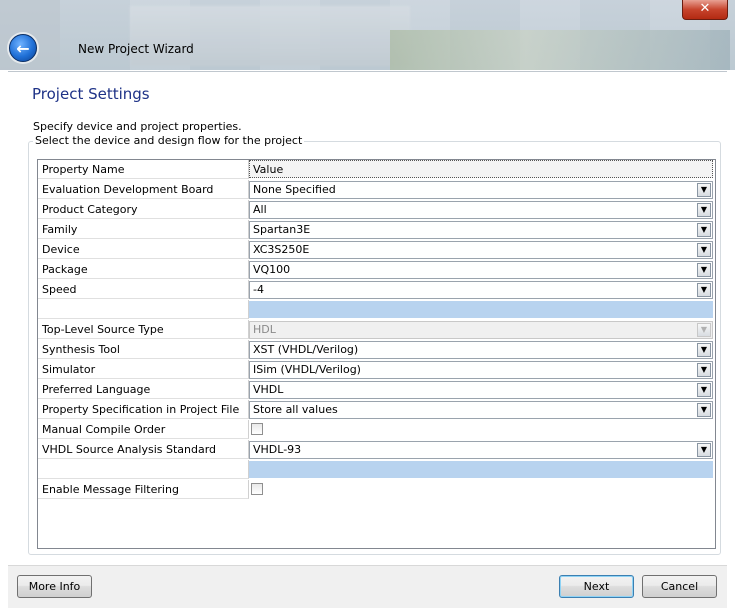 This screenshot has height=615, width=735. Describe the element at coordinates (596, 586) in the screenshot. I see `next-button: Next` at that location.